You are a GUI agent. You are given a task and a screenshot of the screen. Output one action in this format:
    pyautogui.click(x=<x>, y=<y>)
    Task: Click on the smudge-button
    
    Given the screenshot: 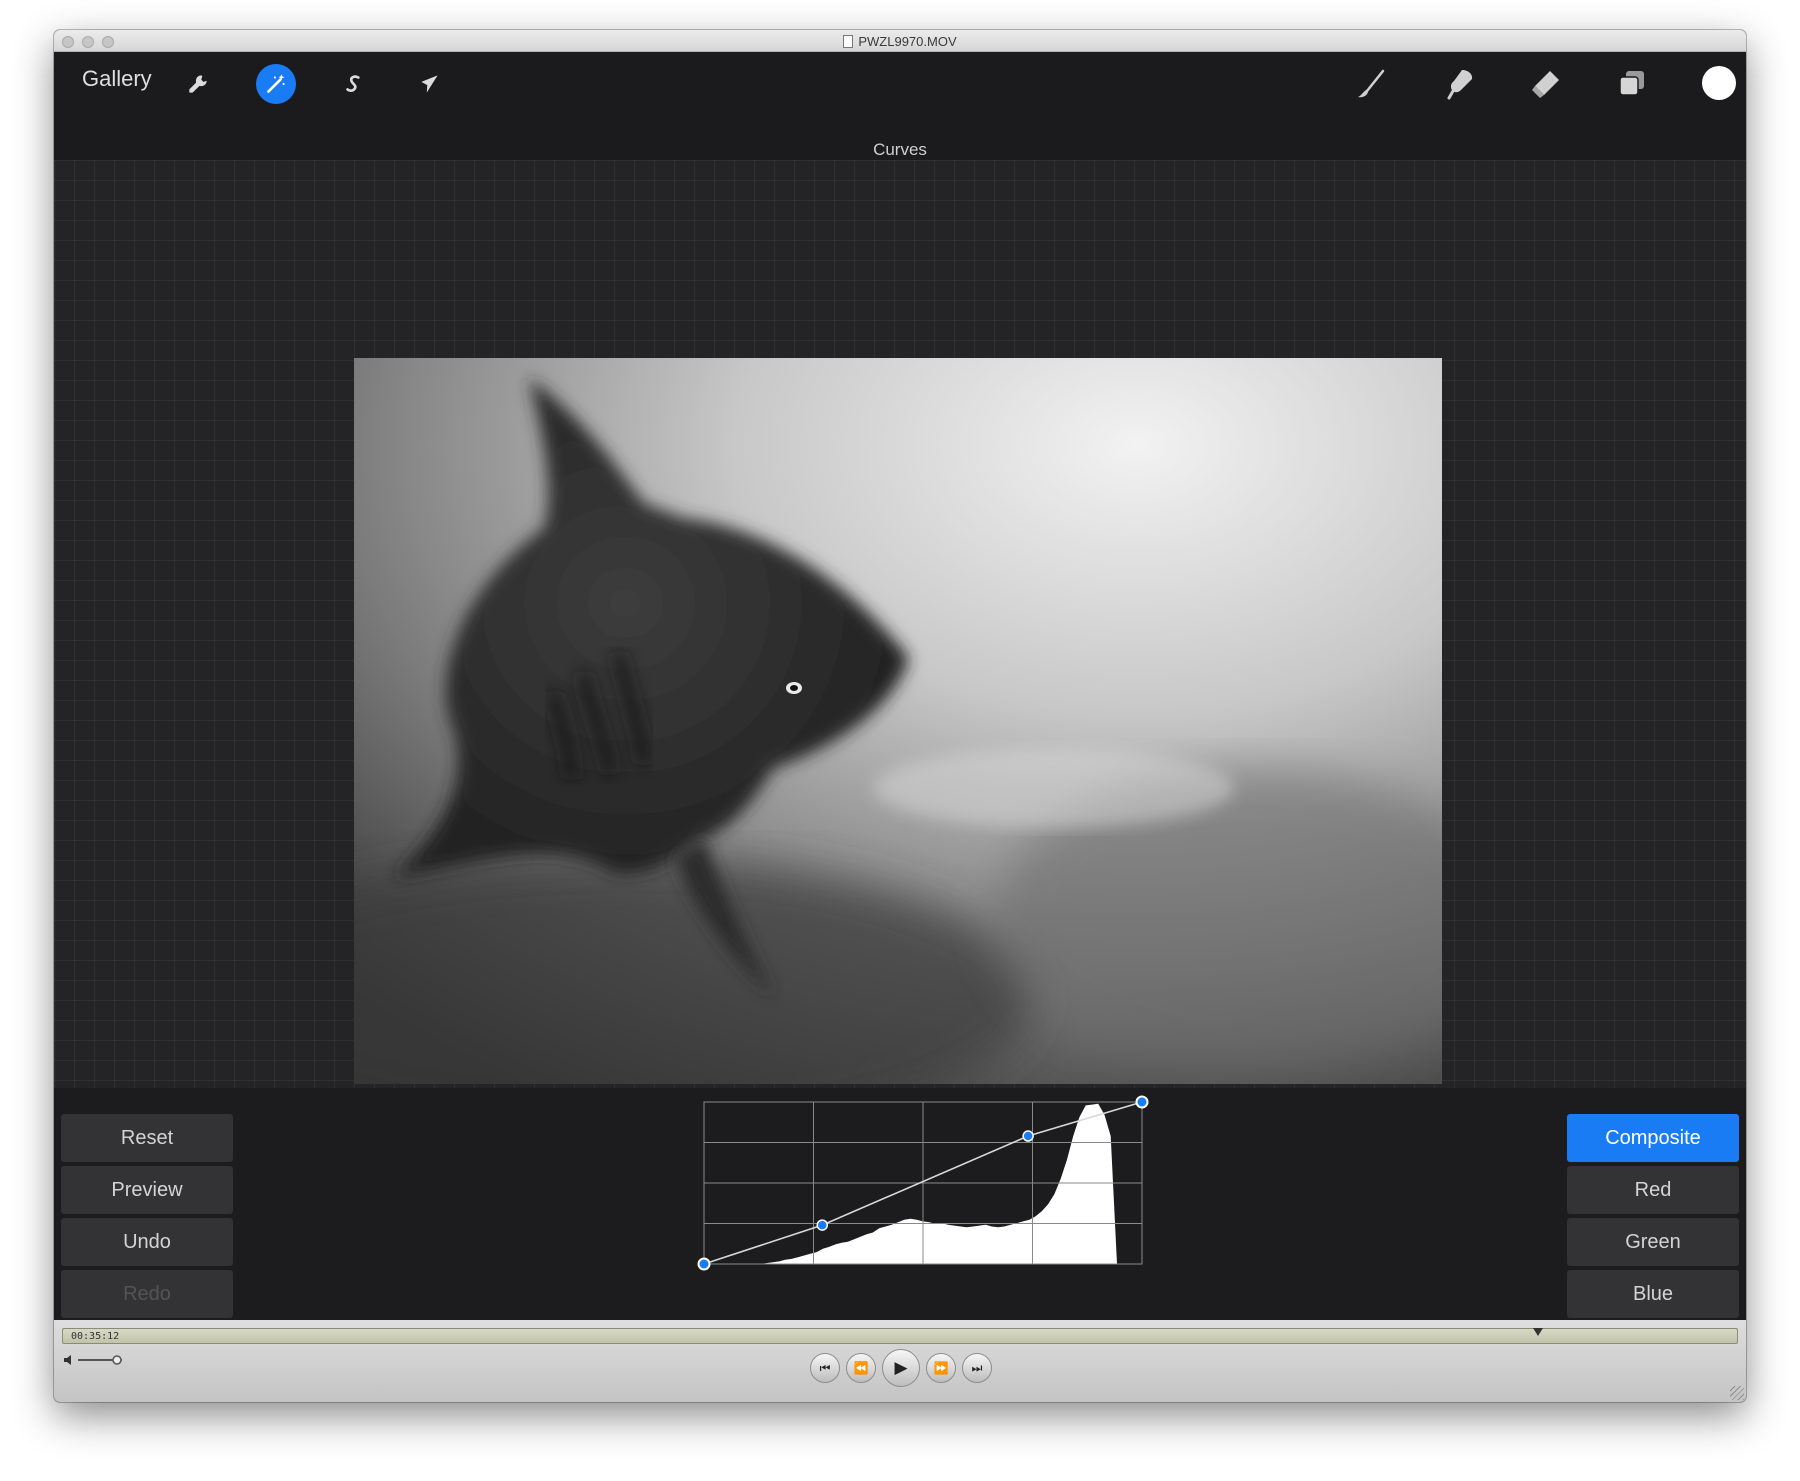 What is the action you would take?
    pyautogui.click(x=1460, y=84)
    